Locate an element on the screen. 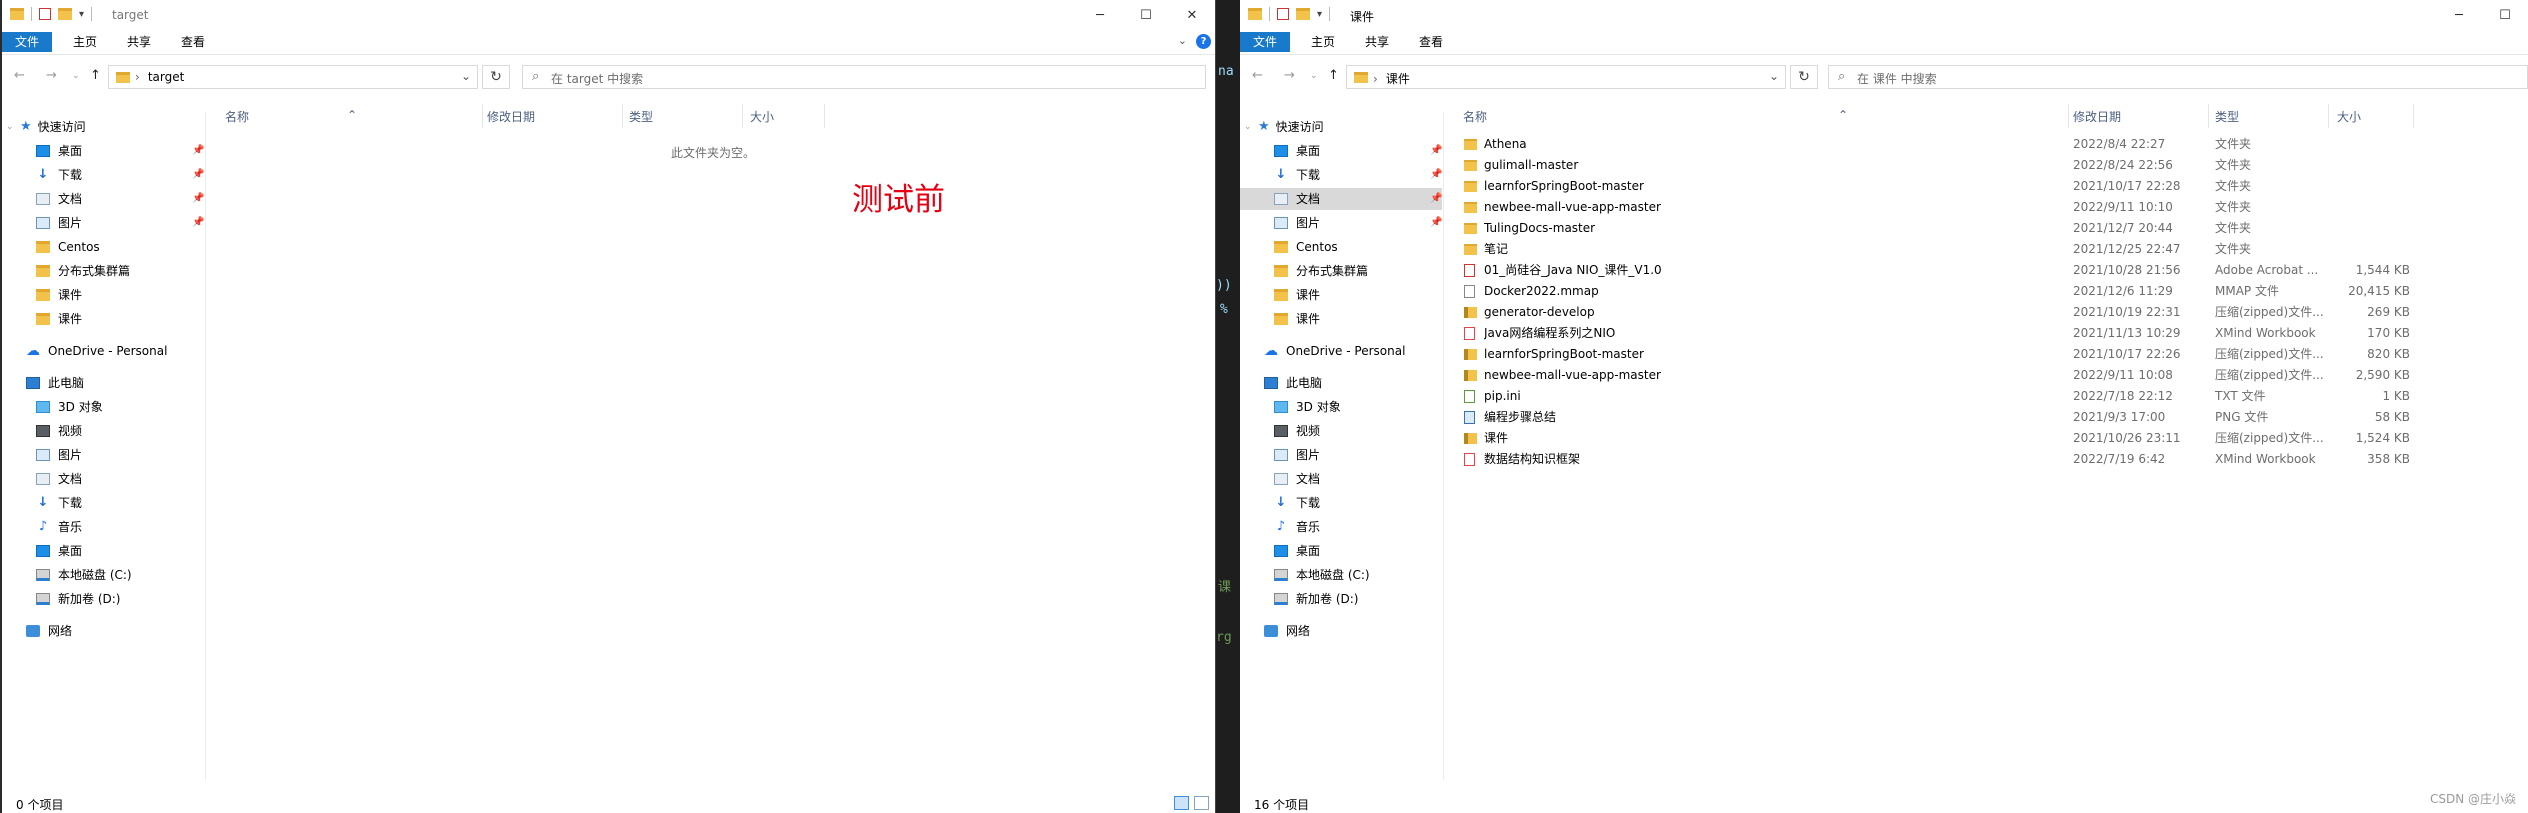 Image resolution: width=2528 pixels, height=813 pixels. tab-share: 共享 is located at coordinates (1377, 42).